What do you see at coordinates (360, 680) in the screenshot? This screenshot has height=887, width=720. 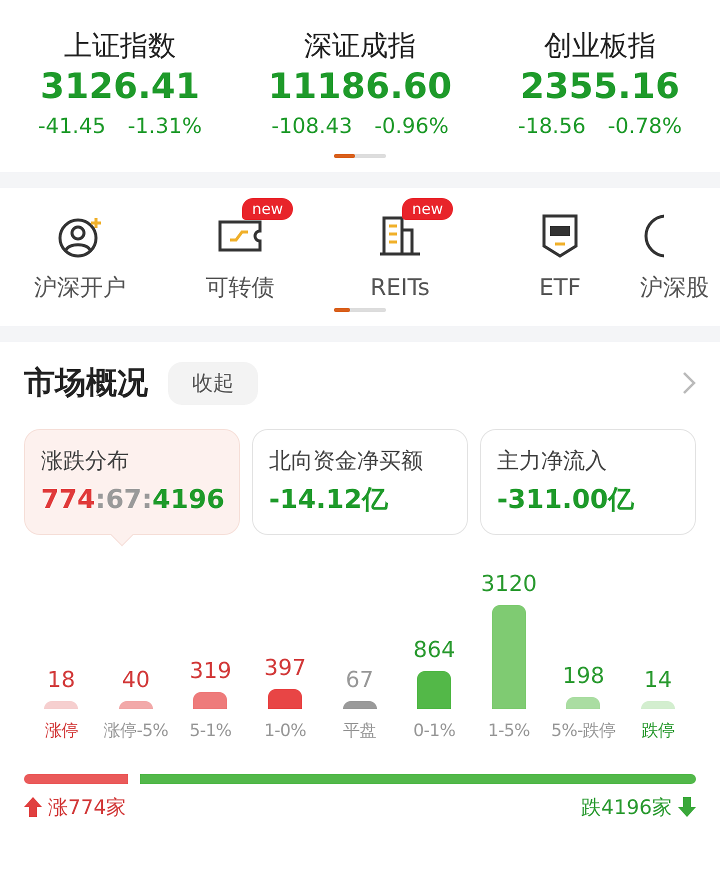 I see `count-label: 67` at bounding box center [360, 680].